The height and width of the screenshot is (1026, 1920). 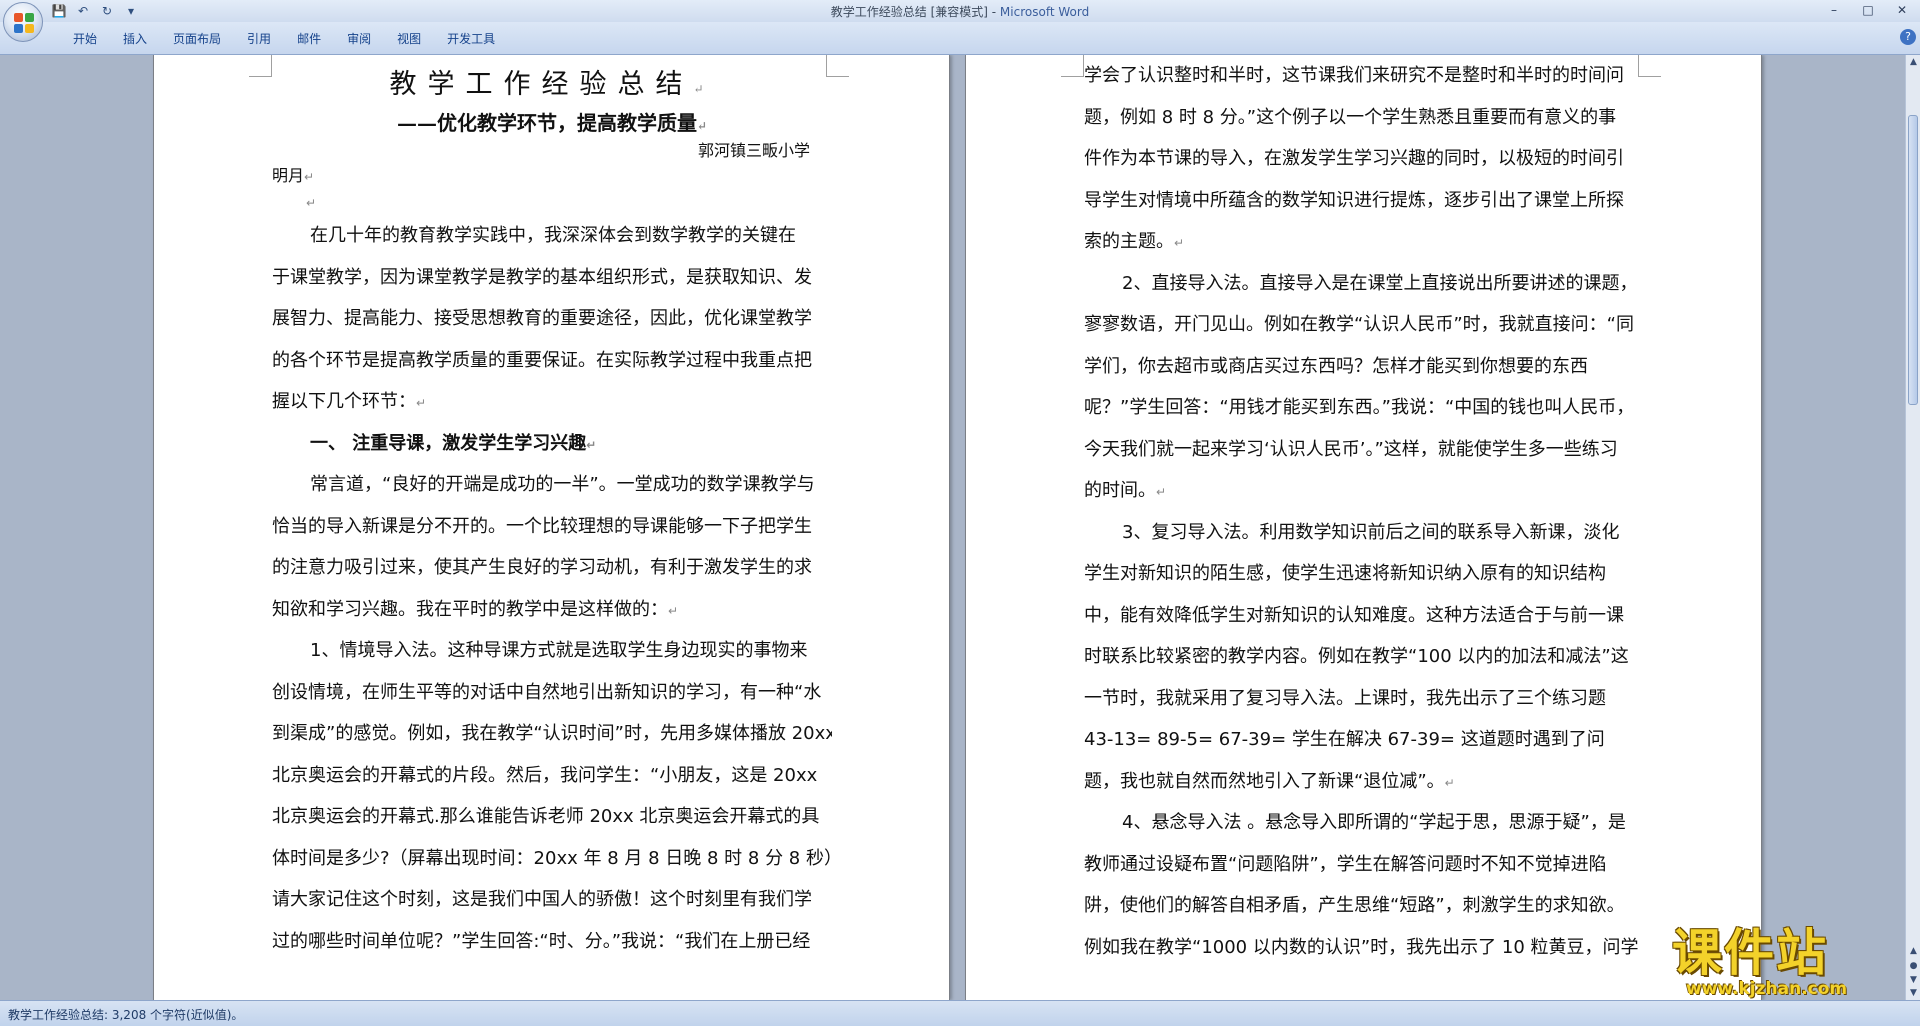 What do you see at coordinates (309, 39) in the screenshot?
I see `tab-mailings: 邮件` at bounding box center [309, 39].